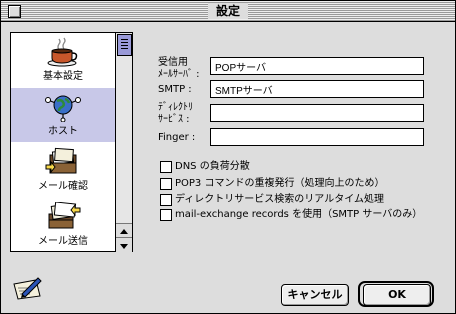  What do you see at coordinates (174, 119) in the screenshot?
I see `dir-label-line2: ｻｰﾋﾞｽ :` at bounding box center [174, 119].